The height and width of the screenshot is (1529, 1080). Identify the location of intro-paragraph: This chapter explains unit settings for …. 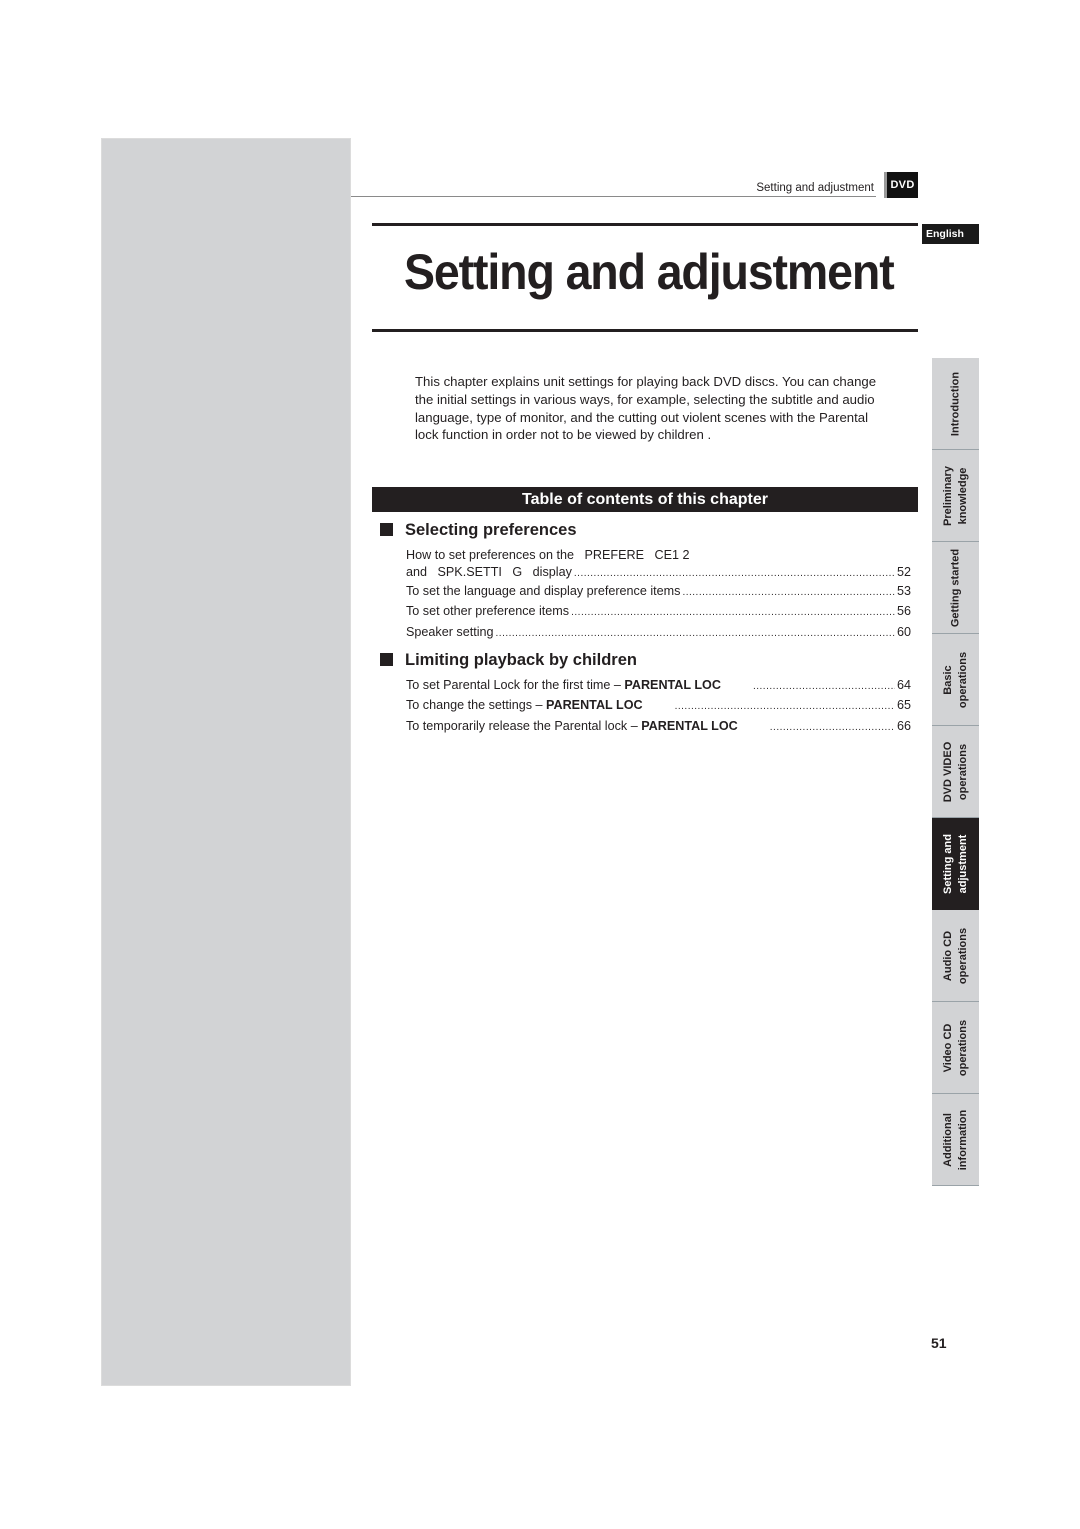
(646, 408).